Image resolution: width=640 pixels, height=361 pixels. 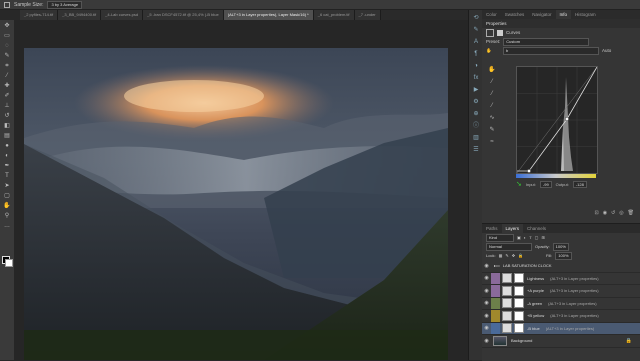 I want to click on eyedropper-tool-icon: ⁄, so click(x=7, y=76).